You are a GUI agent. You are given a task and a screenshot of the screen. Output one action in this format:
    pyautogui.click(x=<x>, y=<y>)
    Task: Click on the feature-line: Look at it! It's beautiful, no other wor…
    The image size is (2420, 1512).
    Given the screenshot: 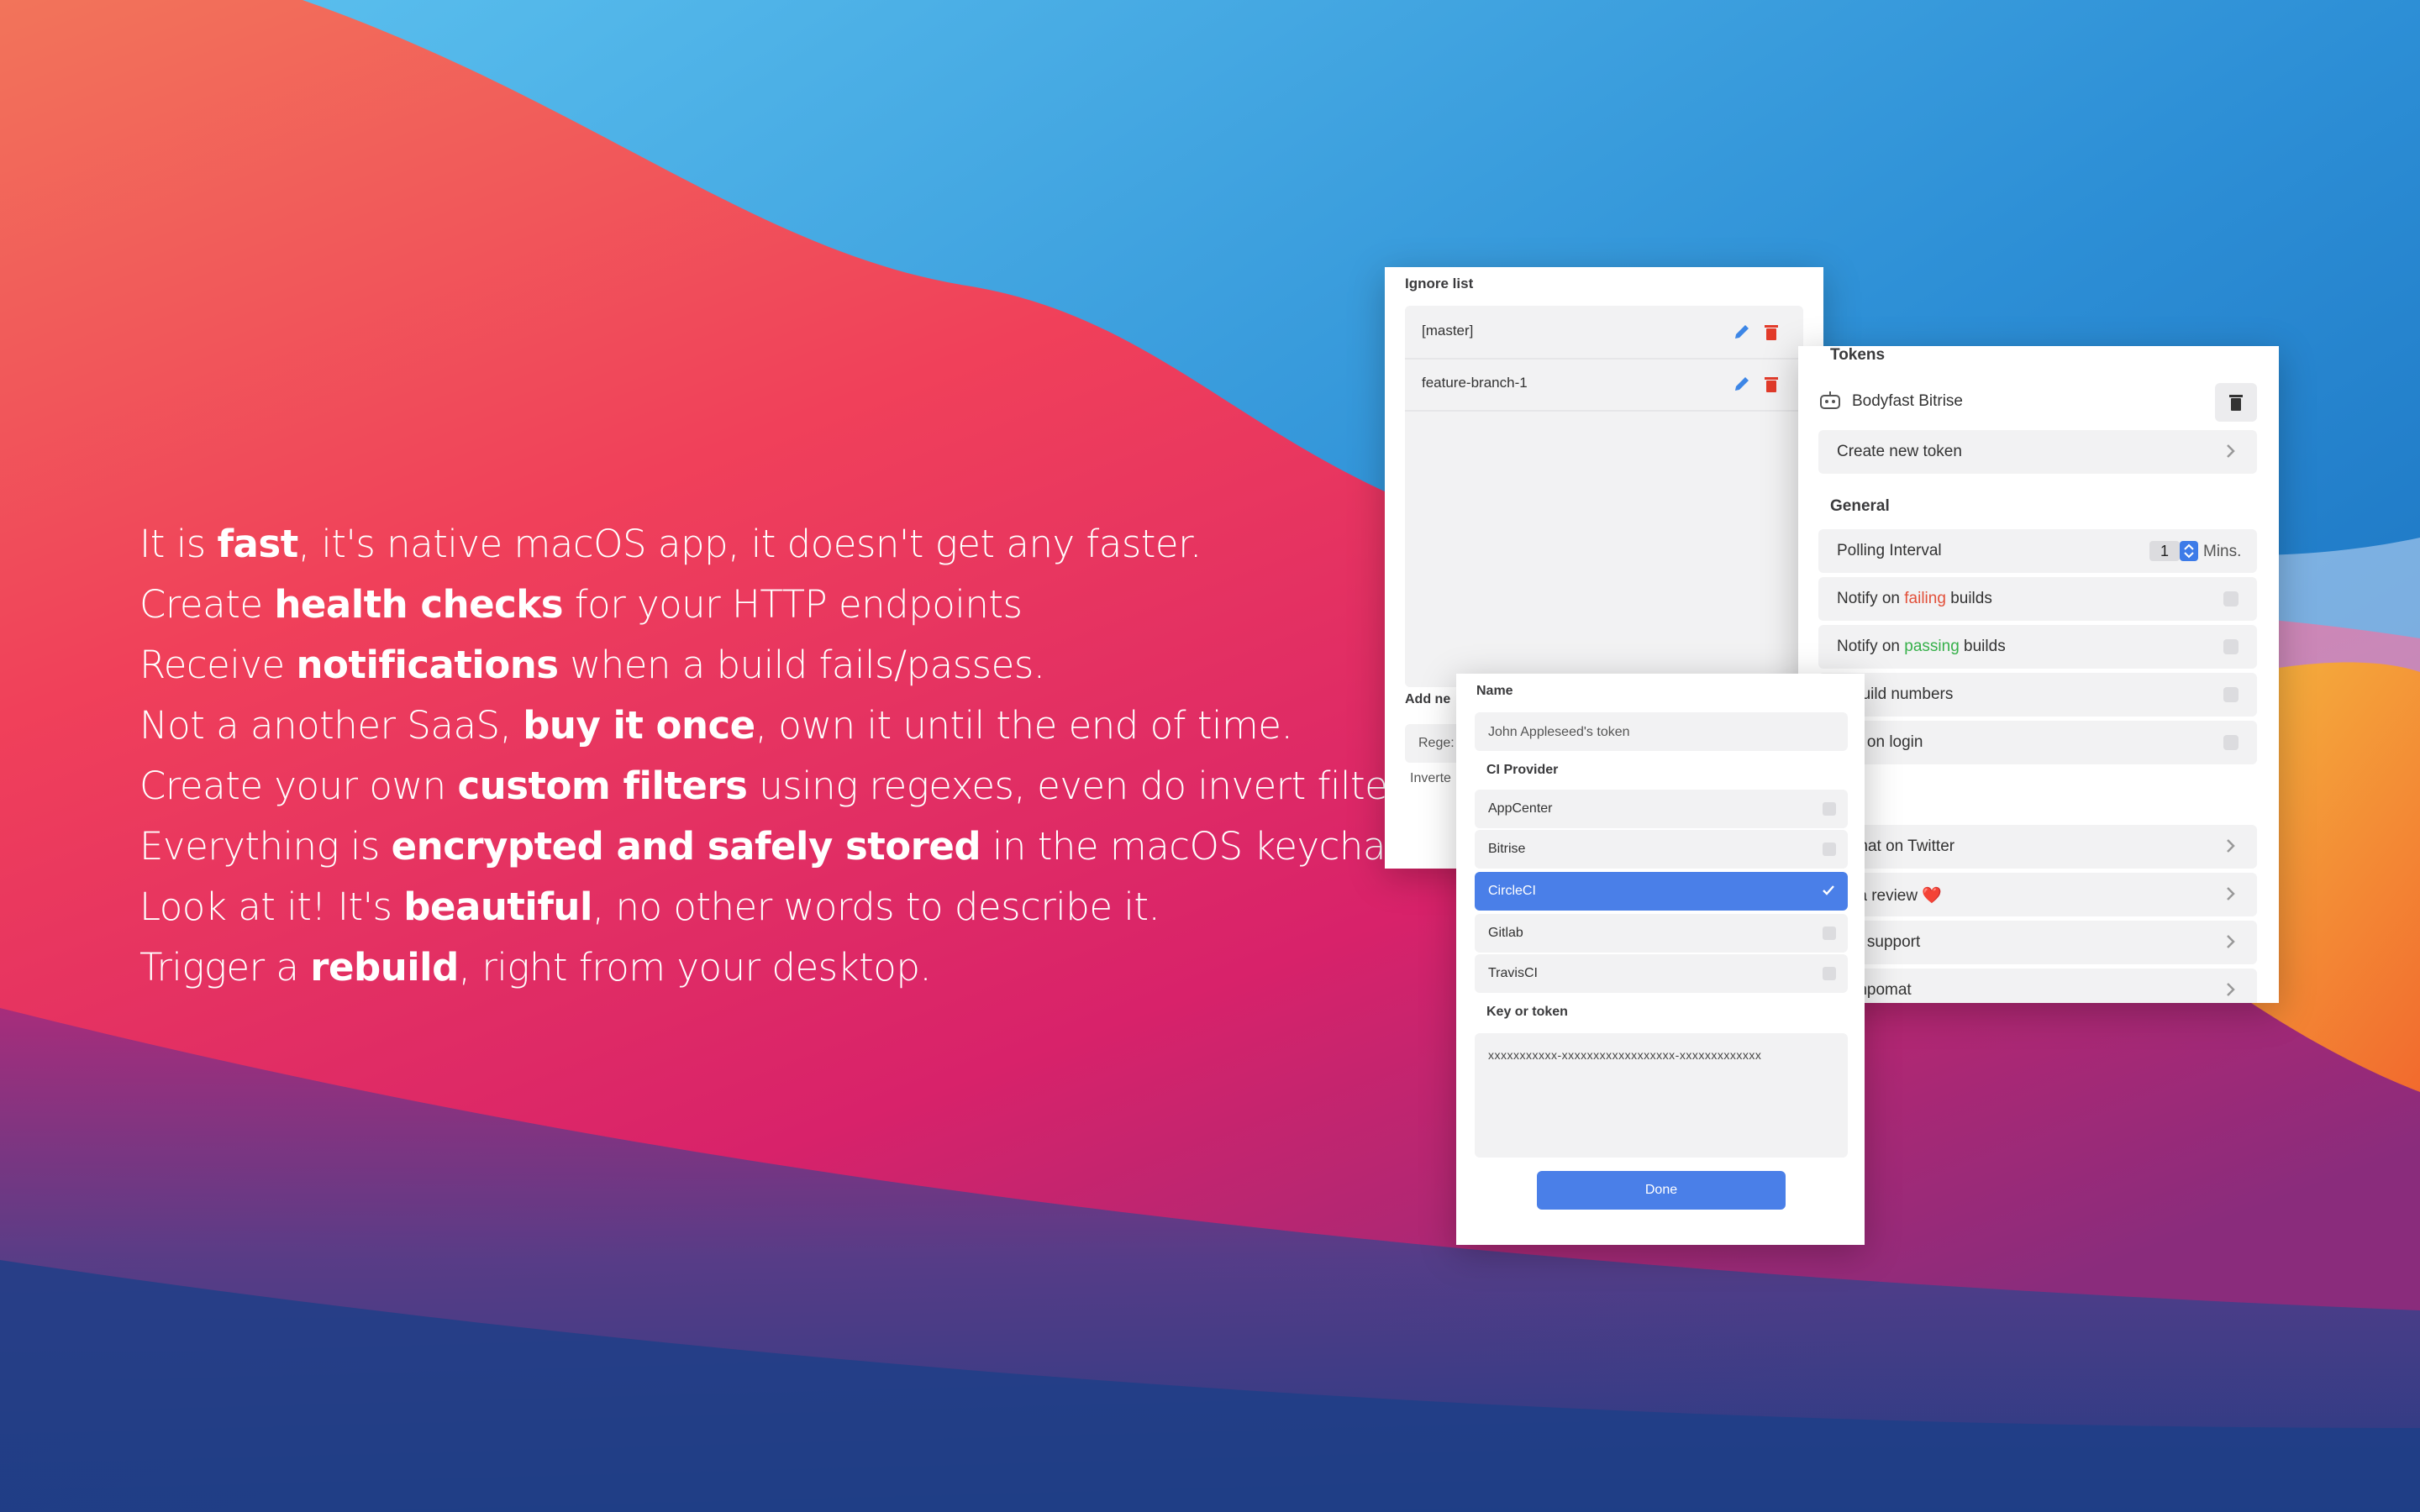 What is the action you would take?
    pyautogui.click(x=649, y=907)
    